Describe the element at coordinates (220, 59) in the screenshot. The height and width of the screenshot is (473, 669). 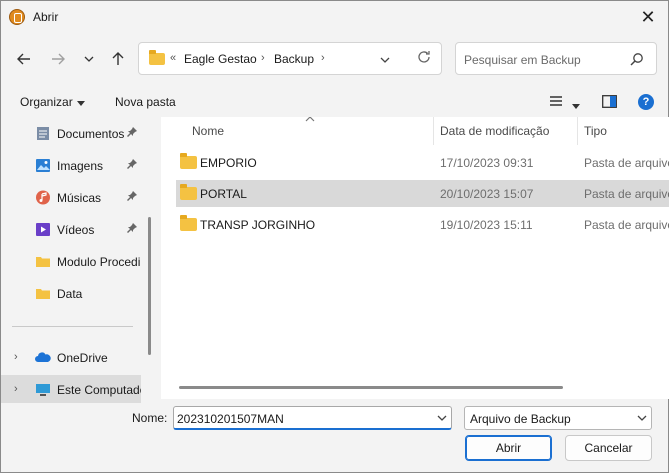
I see `breadcrumb-eagle-gestao: Eagle Gestao` at that location.